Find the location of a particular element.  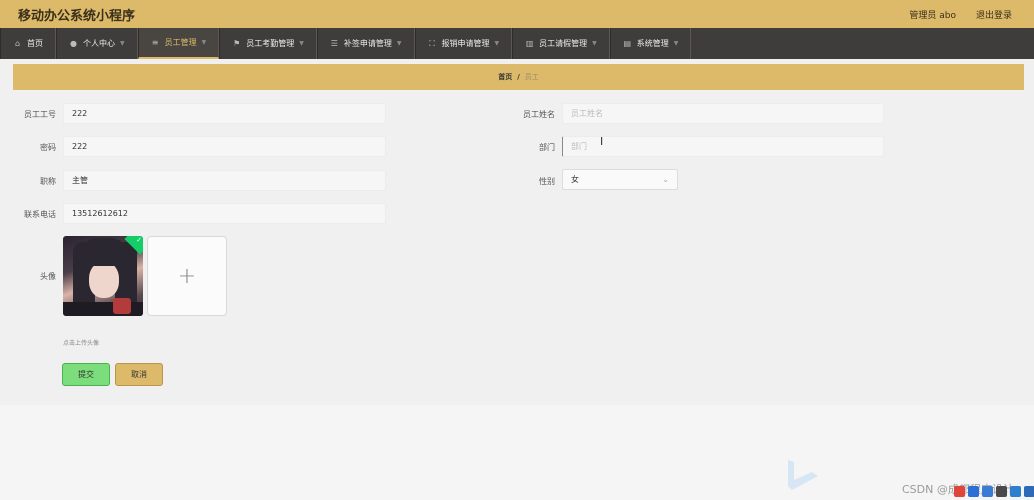

breadcrumb-home: 首页 is located at coordinates (505, 77).